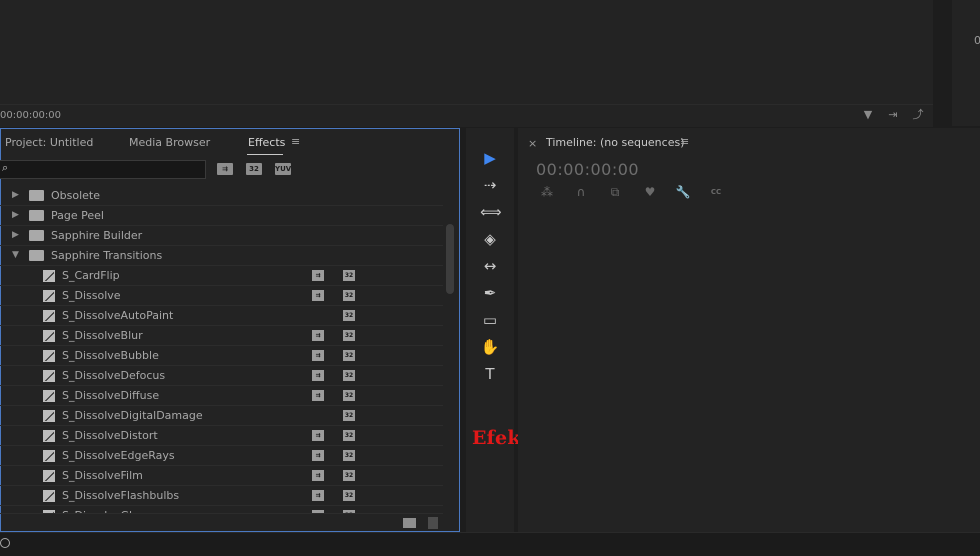 This screenshot has width=980, height=556. Describe the element at coordinates (103, 169) in the screenshot. I see `effects-search-input` at that location.